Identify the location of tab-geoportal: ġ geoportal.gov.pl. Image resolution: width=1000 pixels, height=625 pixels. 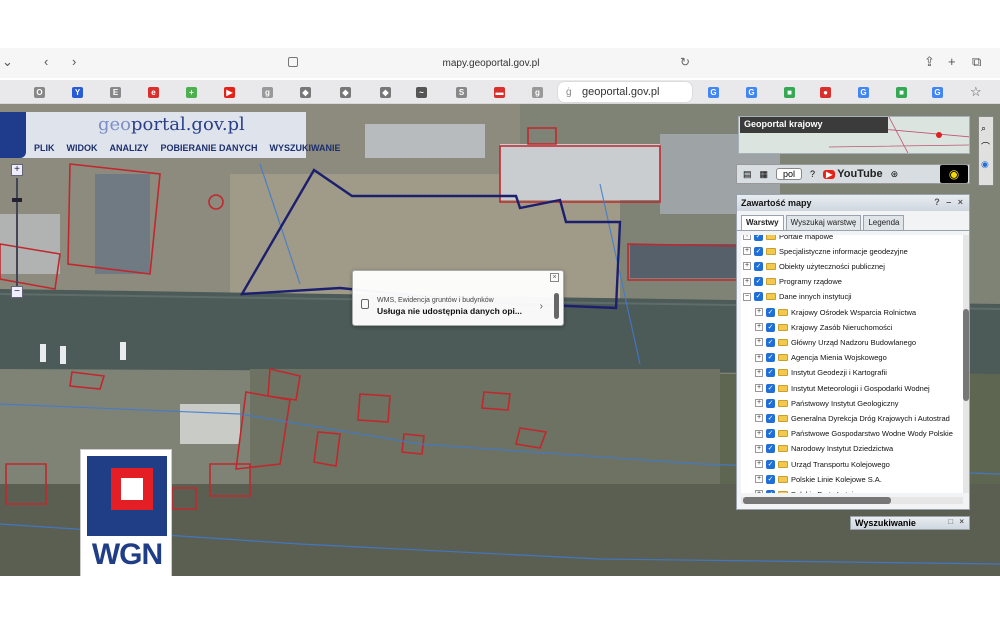
(625, 92).